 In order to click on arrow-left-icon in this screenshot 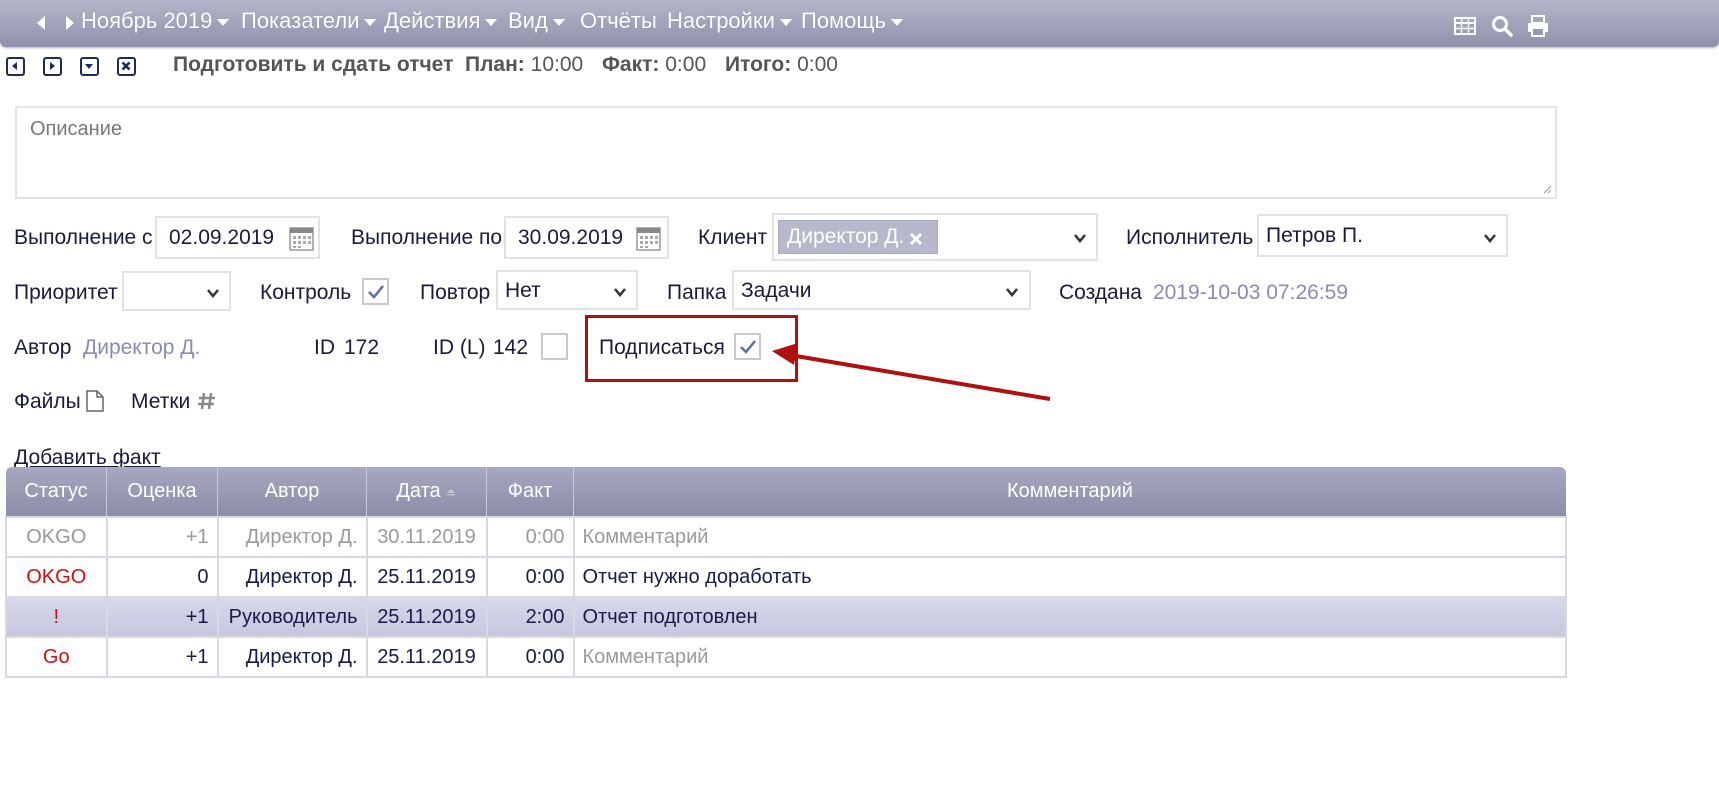, I will do `click(14, 66)`.